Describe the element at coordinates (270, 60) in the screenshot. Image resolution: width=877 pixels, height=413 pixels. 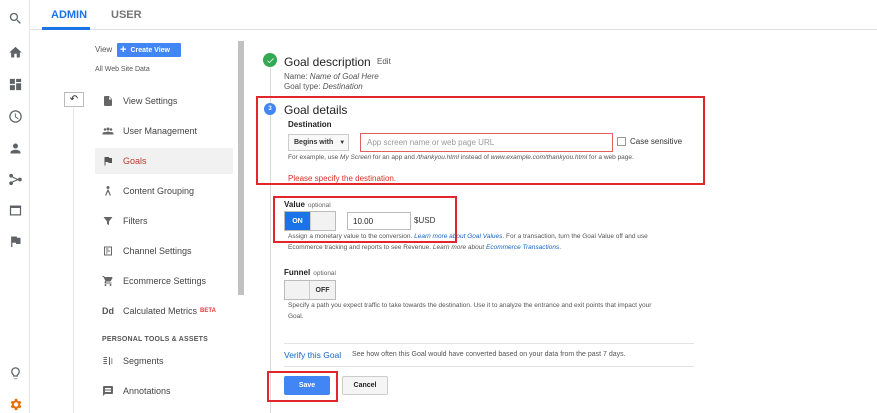
I see `step-complete-check-icon` at that location.